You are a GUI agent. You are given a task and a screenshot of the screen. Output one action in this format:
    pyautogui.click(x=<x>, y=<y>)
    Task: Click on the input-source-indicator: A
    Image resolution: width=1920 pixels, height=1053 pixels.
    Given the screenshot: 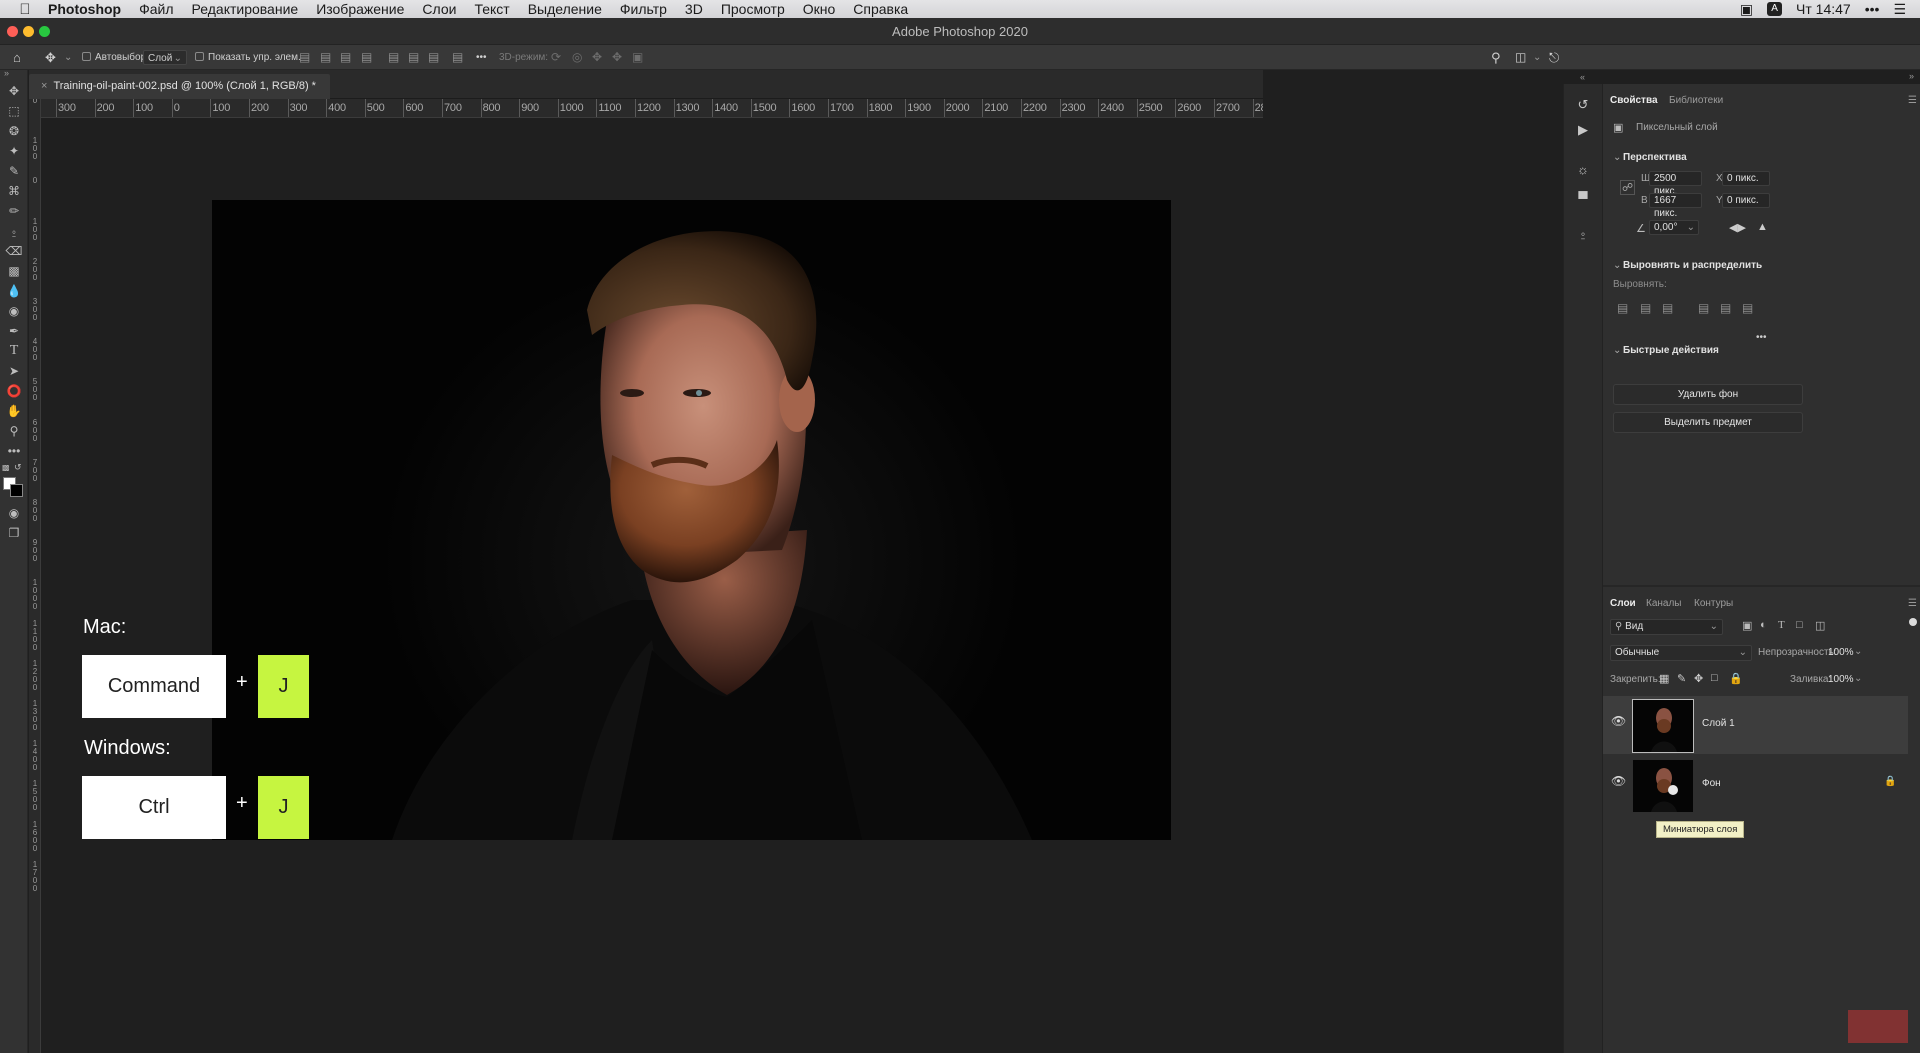 What is the action you would take?
    pyautogui.click(x=1775, y=9)
    